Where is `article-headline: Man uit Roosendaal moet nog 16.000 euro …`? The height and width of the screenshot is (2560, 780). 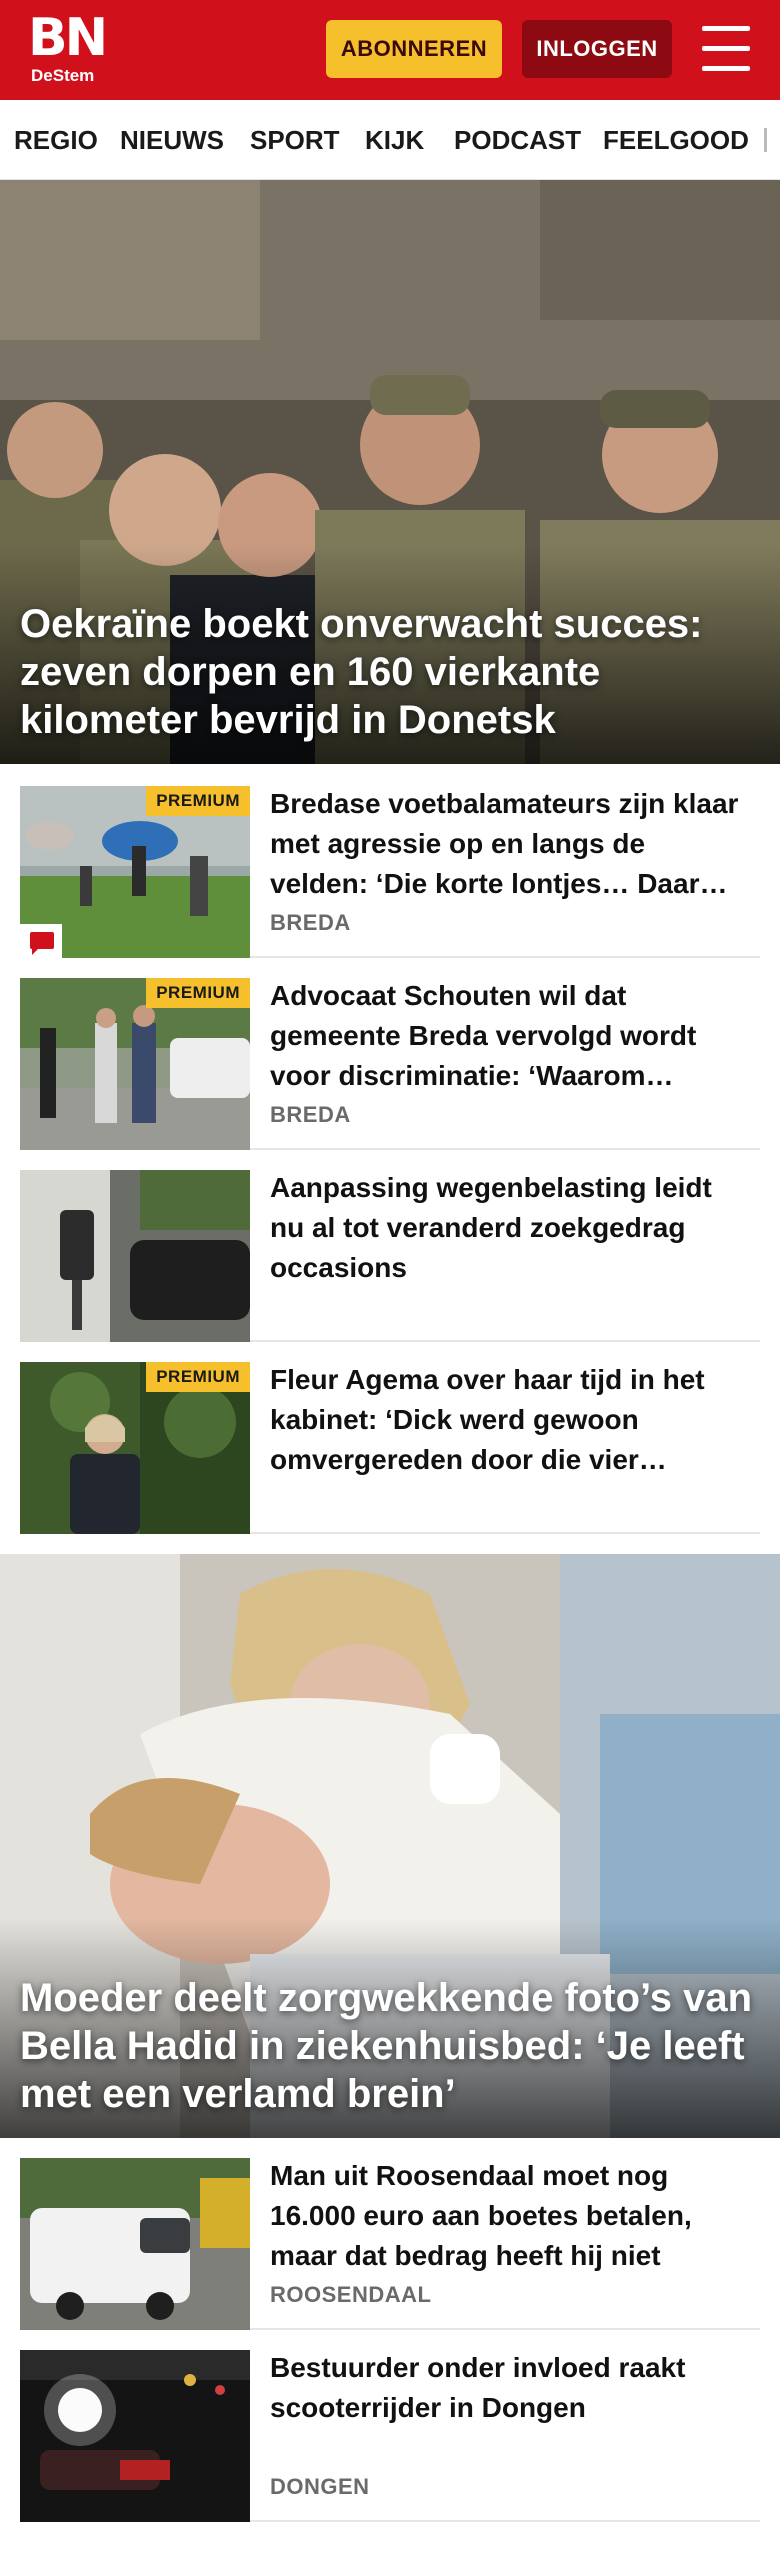
article-headline: Man uit Roosendaal moet nog 16.000 euro … is located at coordinates (510, 2216).